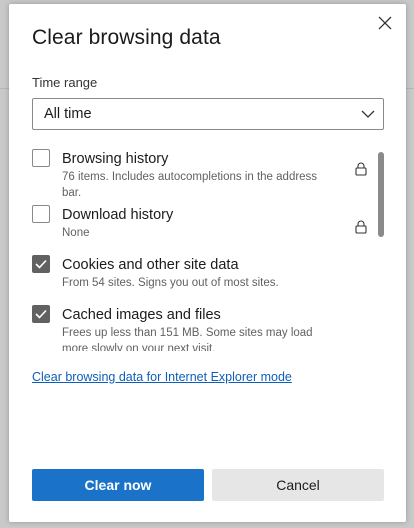  Describe the element at coordinates (68, 114) in the screenshot. I see `time-range-value: All time` at that location.